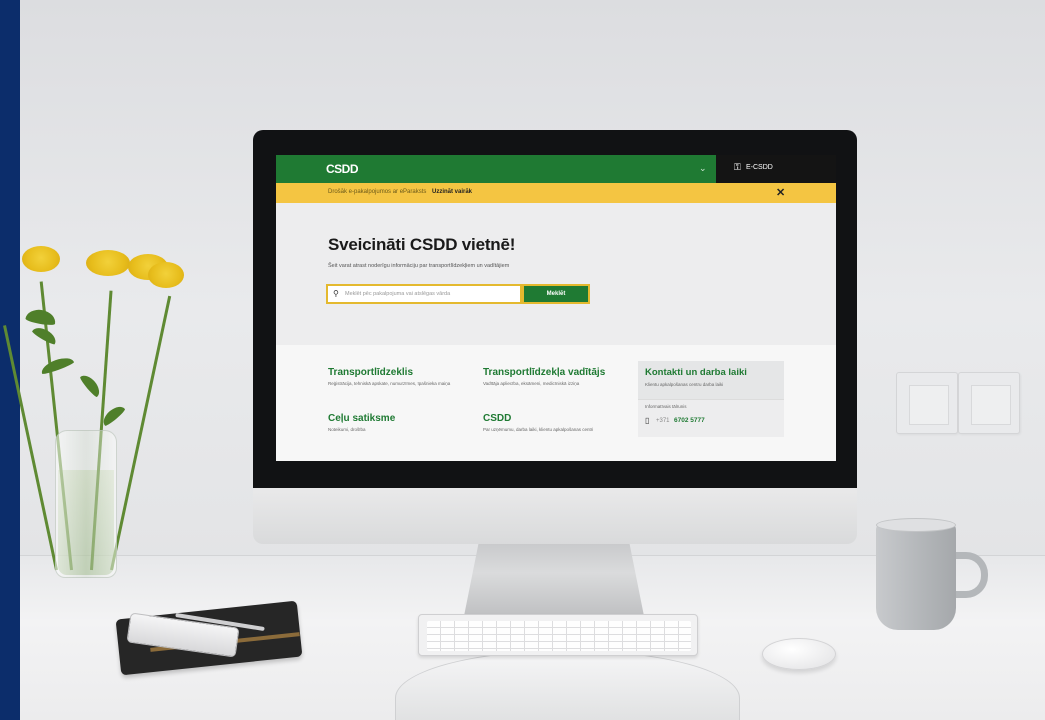  Describe the element at coordinates (556, 294) in the screenshot. I see `search-button: Meklēt` at that location.